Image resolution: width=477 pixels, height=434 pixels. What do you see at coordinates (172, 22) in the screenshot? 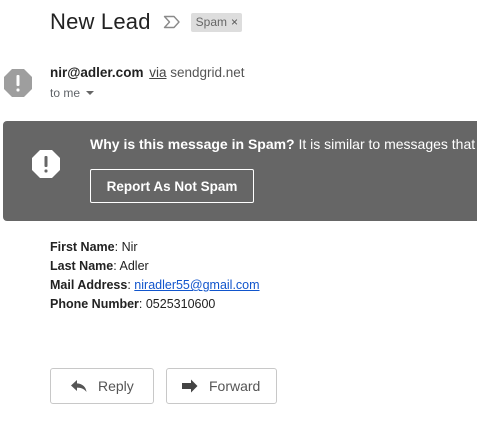
I see `importance-marker-icon` at bounding box center [172, 22].